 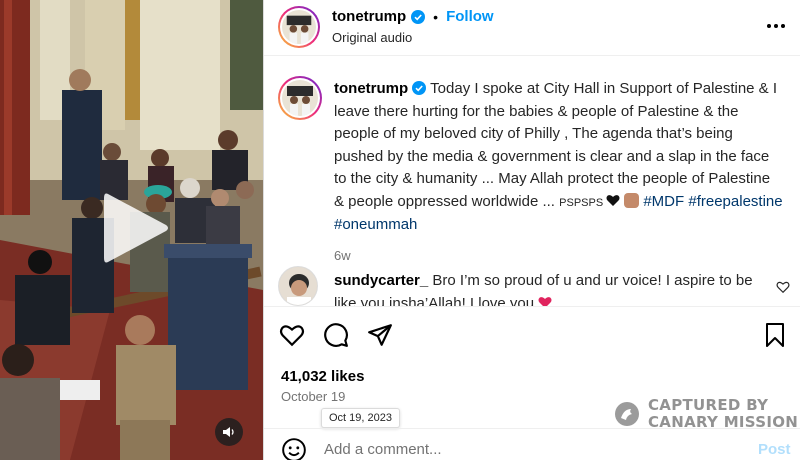 I want to click on more-options-icon, so click(x=769, y=26).